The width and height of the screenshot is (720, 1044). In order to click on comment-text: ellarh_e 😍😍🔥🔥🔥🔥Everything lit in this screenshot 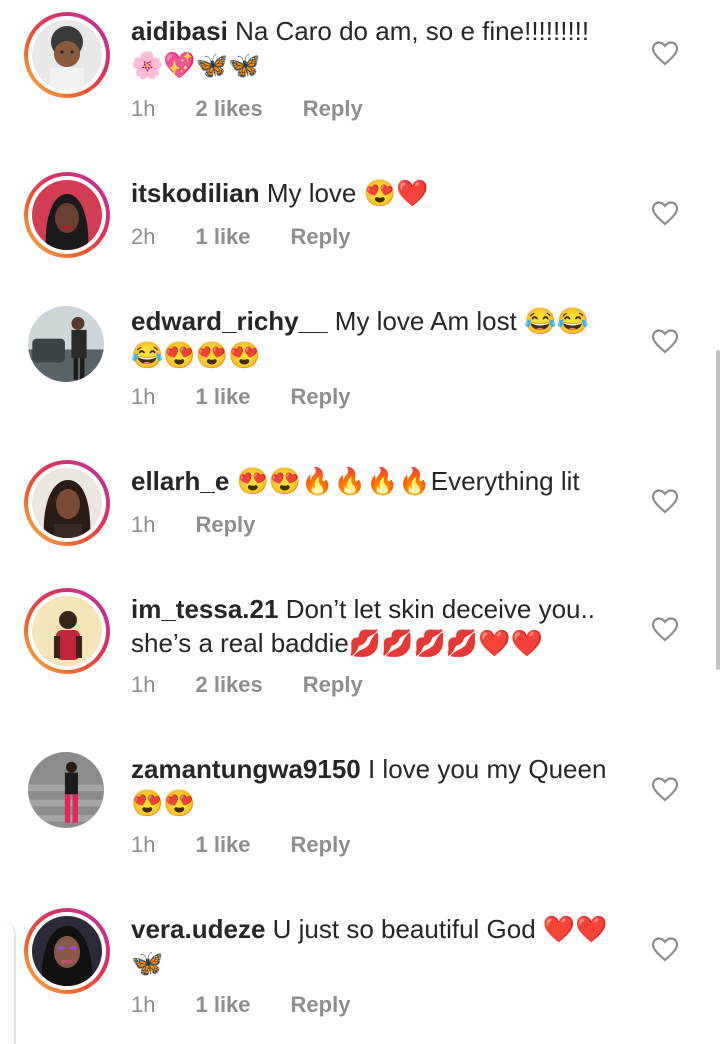, I will do `click(376, 481)`.